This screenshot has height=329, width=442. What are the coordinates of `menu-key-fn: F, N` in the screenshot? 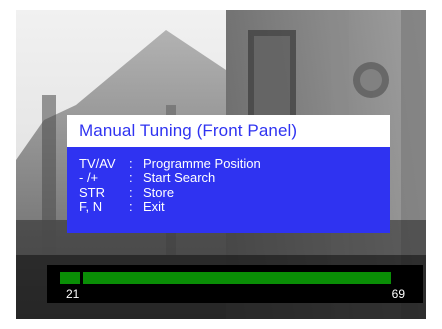 It's located at (91, 207).